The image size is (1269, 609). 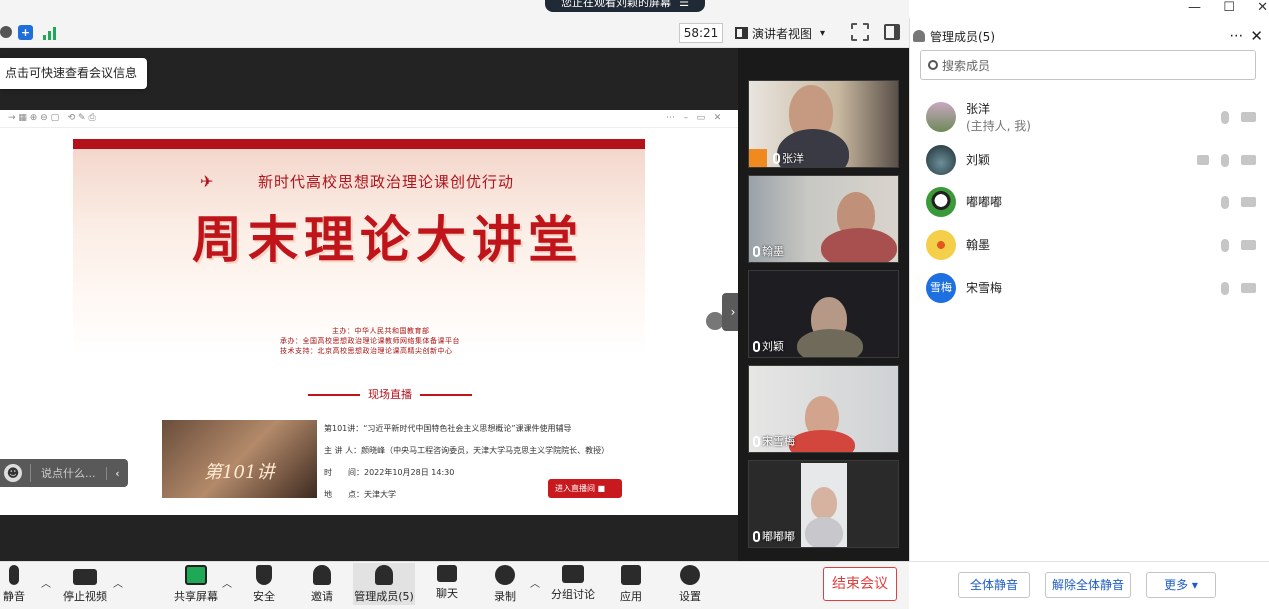 What do you see at coordinates (264, 575) in the screenshot?
I see `shield-icon` at bounding box center [264, 575].